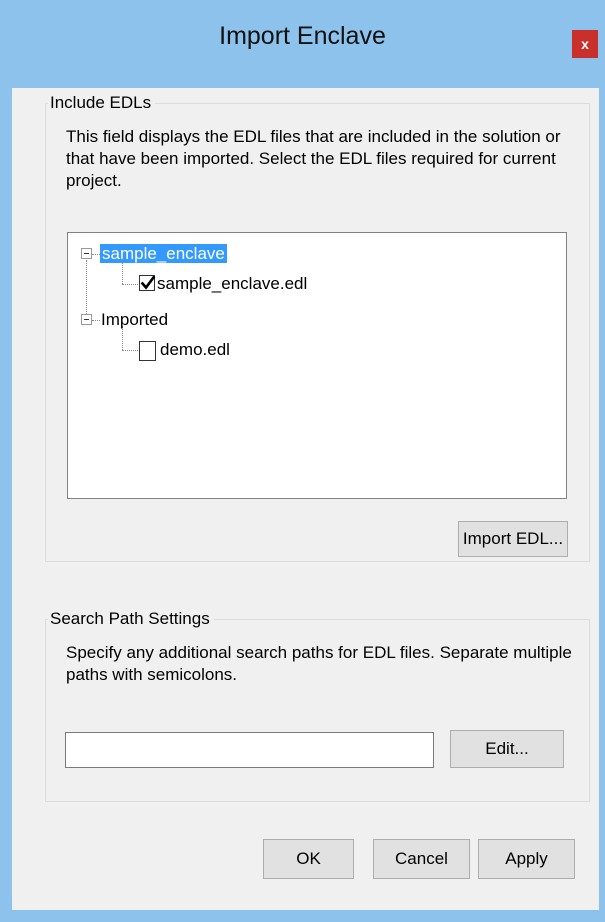 This screenshot has width=605, height=922. I want to click on tree-node-label: Imported, so click(135, 319).